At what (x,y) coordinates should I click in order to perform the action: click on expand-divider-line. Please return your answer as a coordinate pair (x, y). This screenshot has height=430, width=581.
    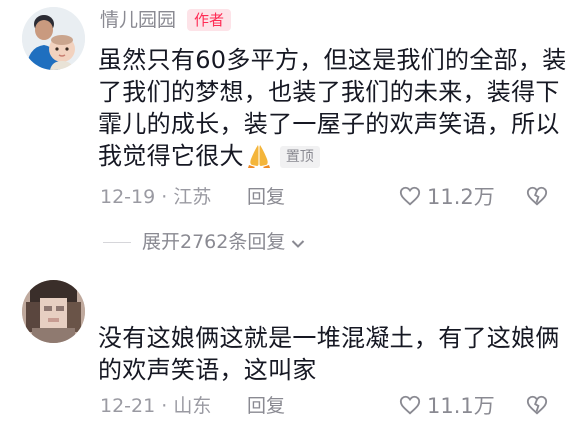
    Looking at the image, I should click on (117, 242).